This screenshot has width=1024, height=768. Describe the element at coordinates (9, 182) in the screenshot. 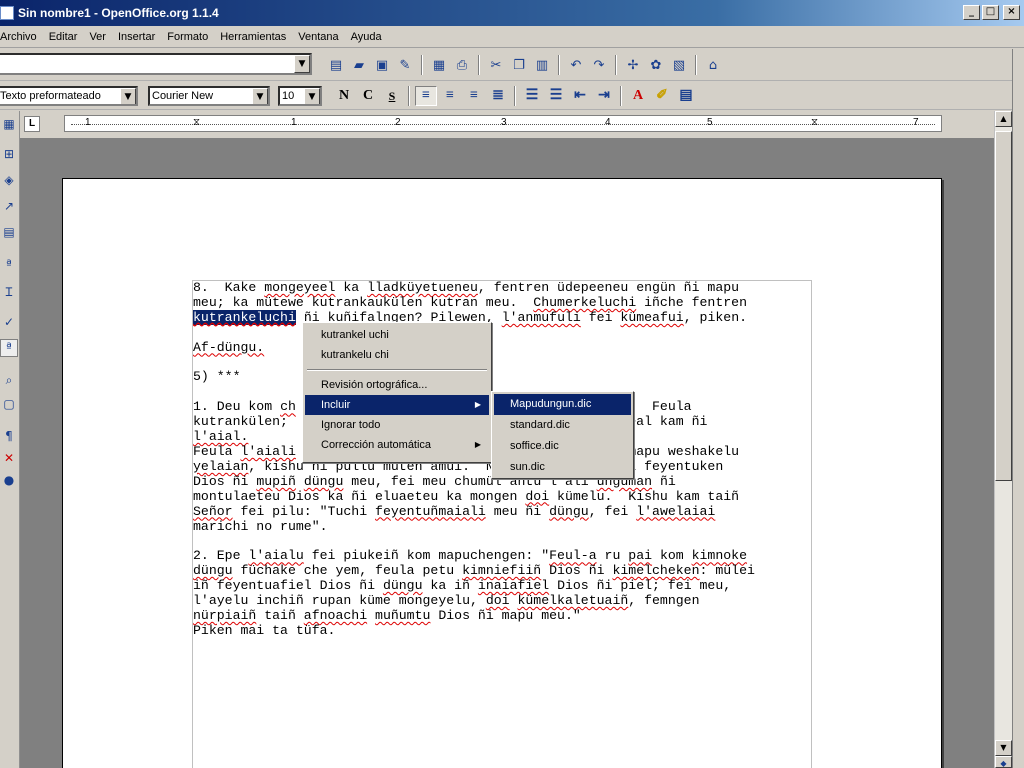

I see `insert-object-icon: ◈` at that location.